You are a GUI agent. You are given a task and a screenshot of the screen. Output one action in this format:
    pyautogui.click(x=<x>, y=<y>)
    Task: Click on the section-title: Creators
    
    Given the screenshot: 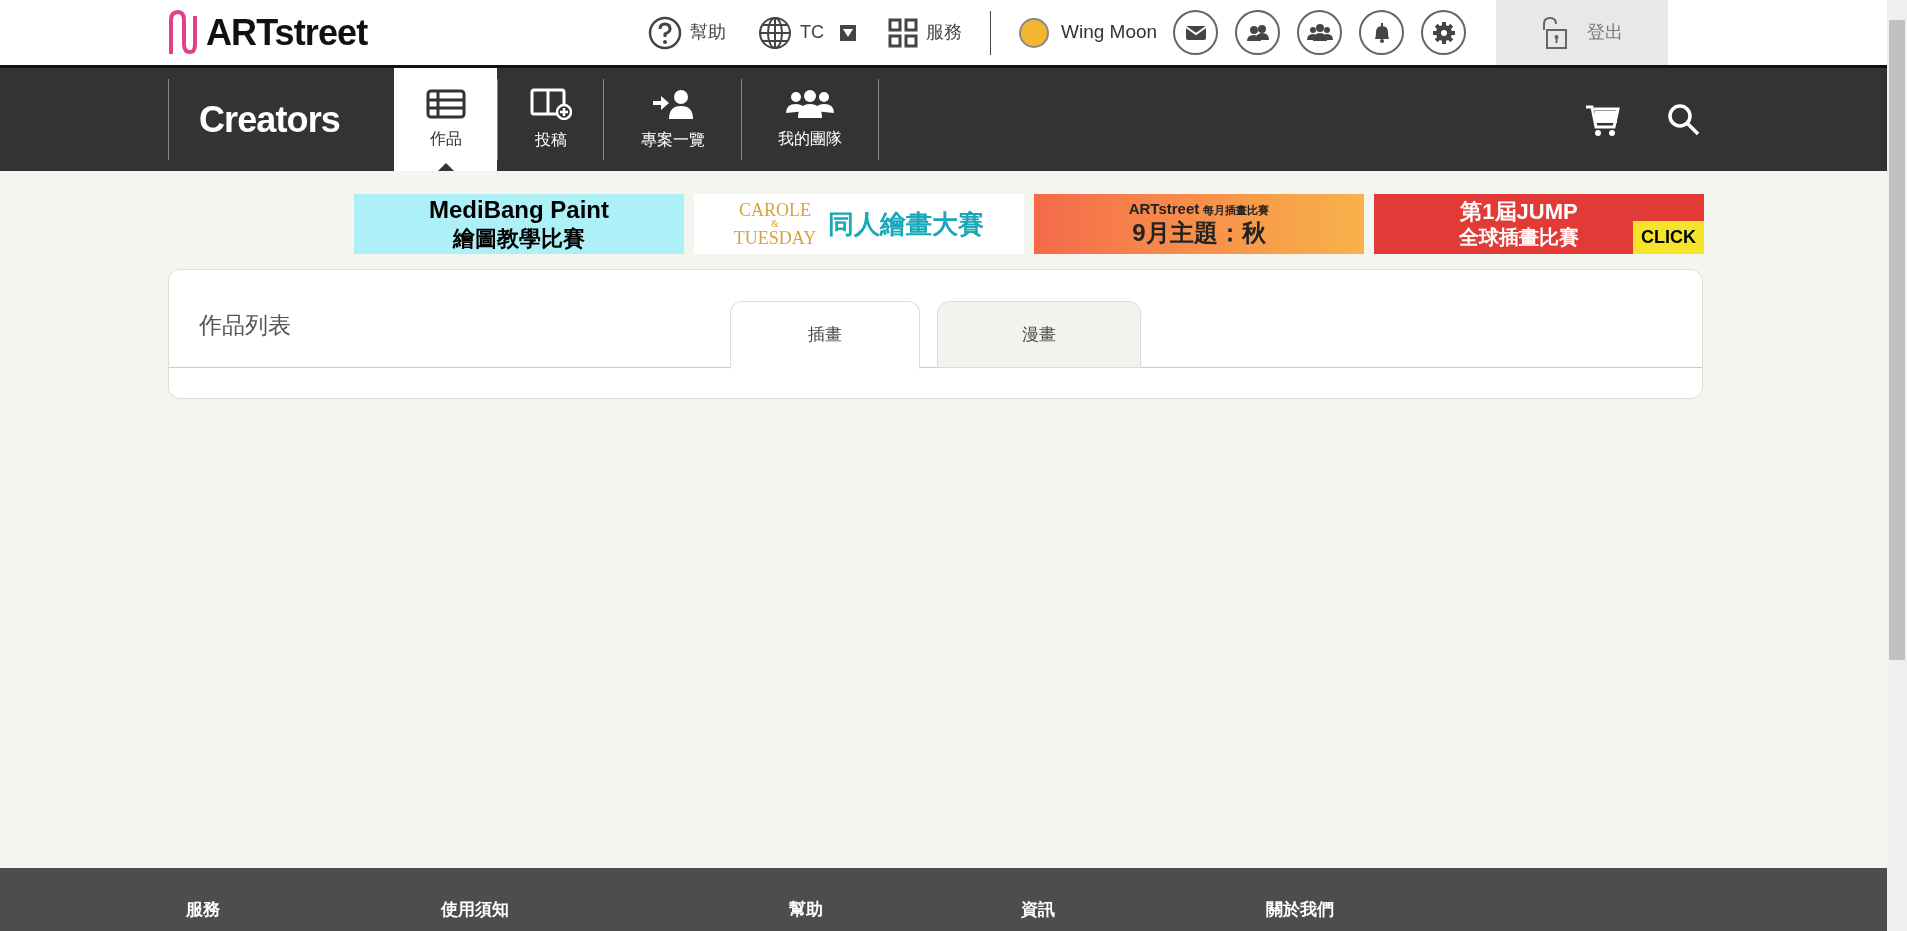 What is the action you would take?
    pyautogui.click(x=269, y=119)
    